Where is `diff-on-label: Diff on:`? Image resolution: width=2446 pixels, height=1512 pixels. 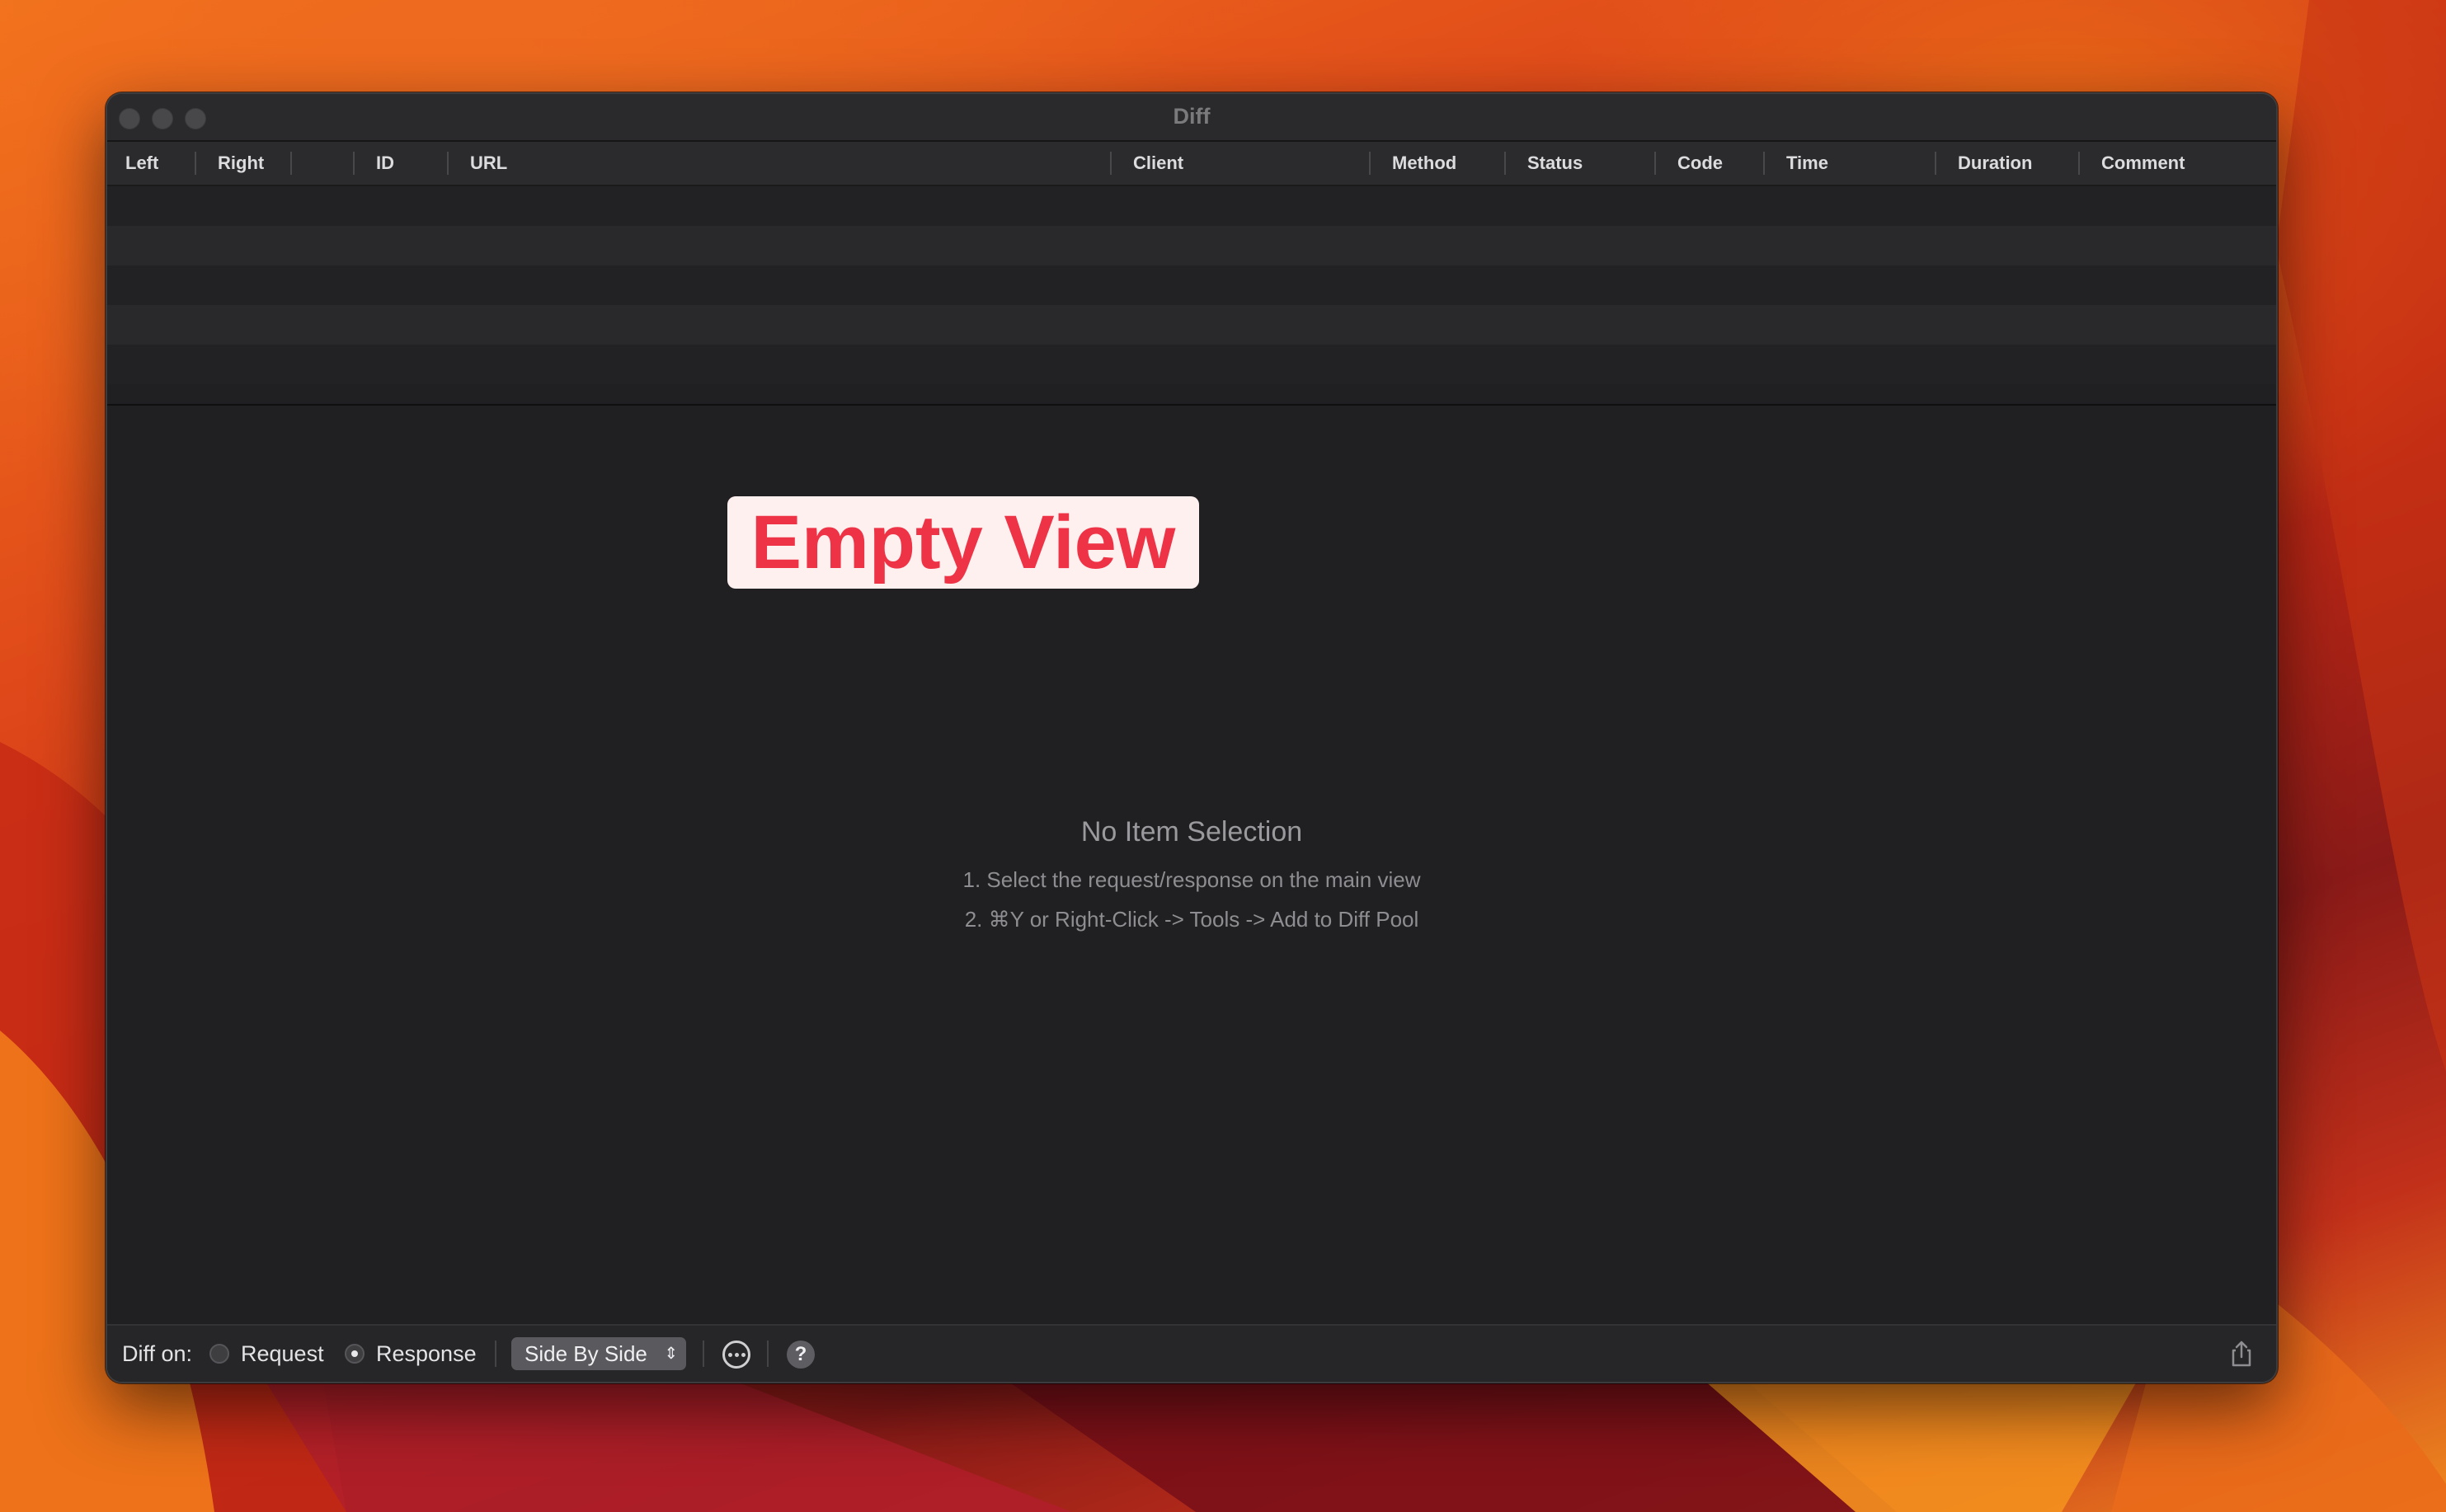
diff-on-label: Diff on: is located at coordinates (157, 1354).